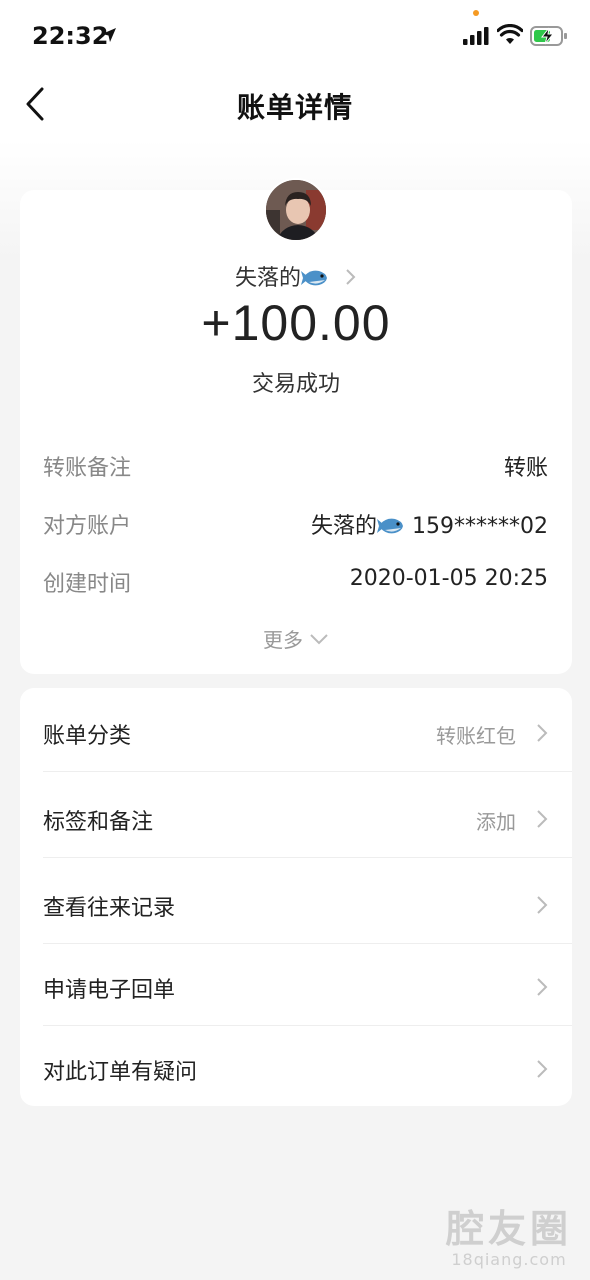 Image resolution: width=590 pixels, height=1280 pixels. What do you see at coordinates (476, 736) in the screenshot?
I see `menu-item-value: 转账红包` at bounding box center [476, 736].